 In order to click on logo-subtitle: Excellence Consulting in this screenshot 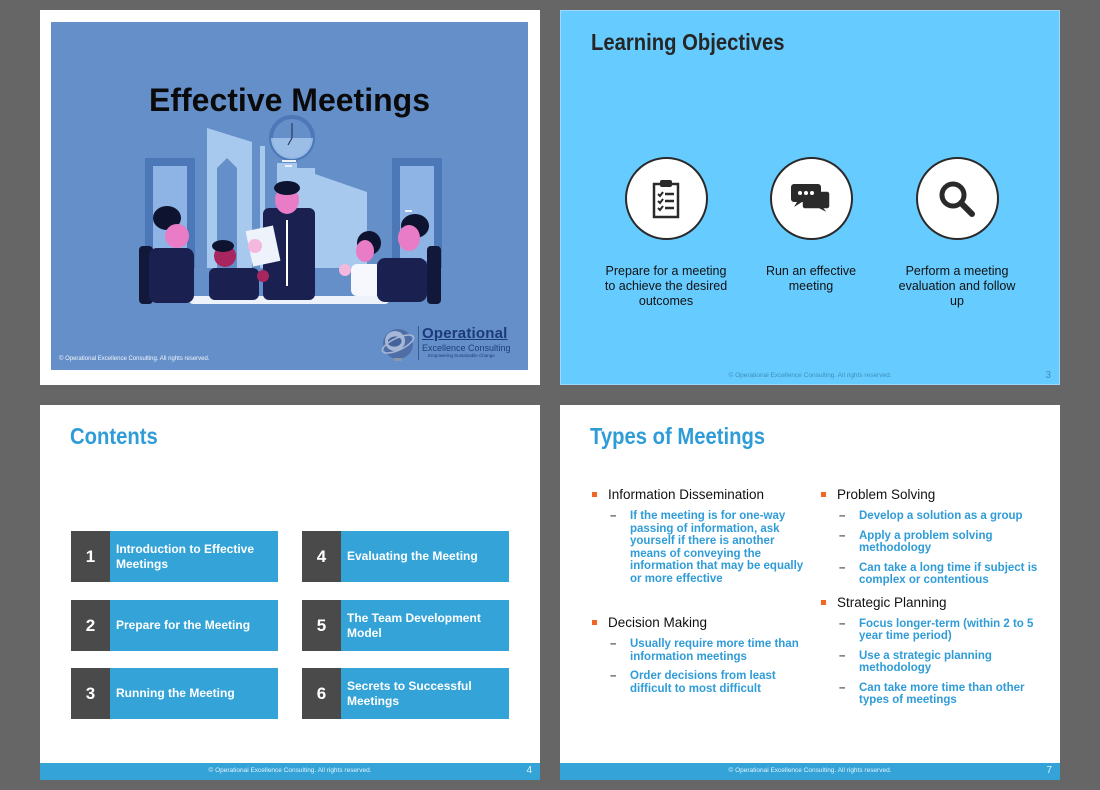, I will do `click(466, 348)`.